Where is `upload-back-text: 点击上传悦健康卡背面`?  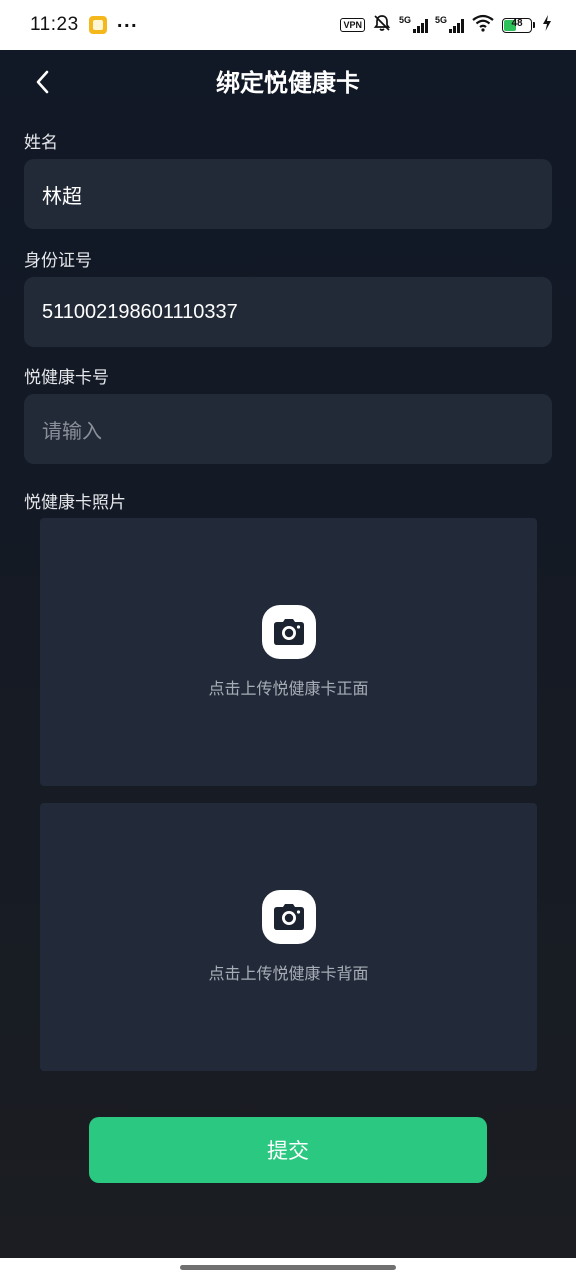
upload-back-text: 点击上传悦健康卡背面 is located at coordinates (288, 973).